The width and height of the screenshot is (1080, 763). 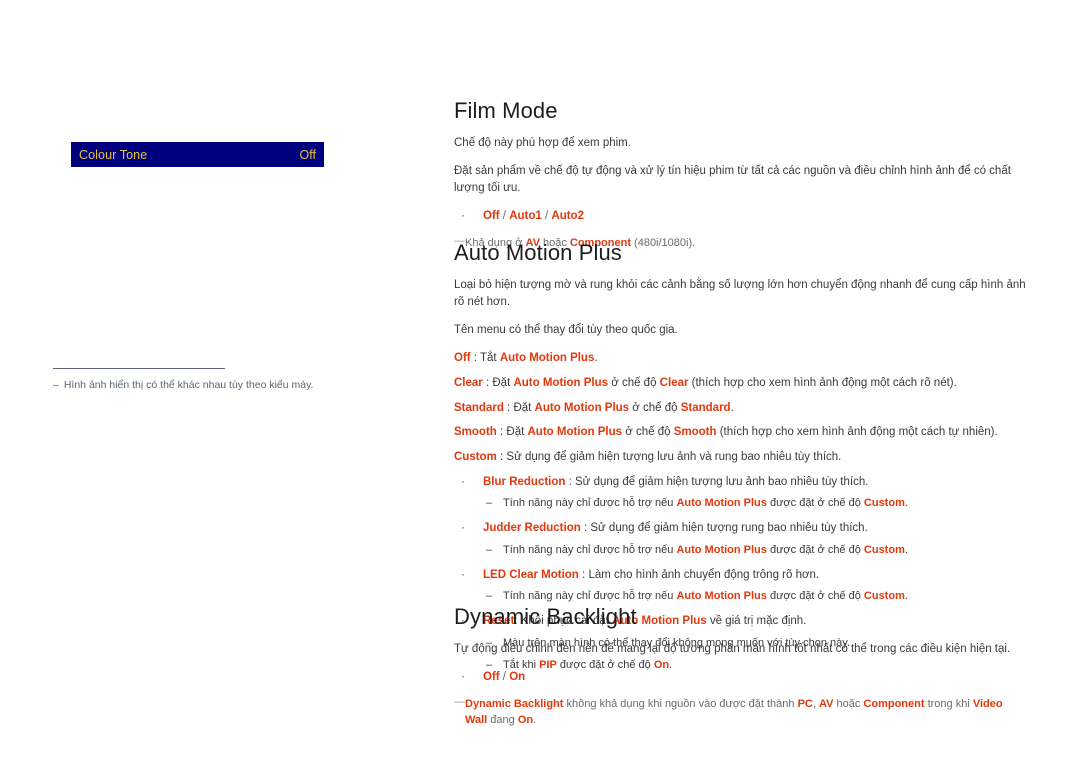 What do you see at coordinates (648, 432) in the screenshot?
I see `amp-smooth-t2: ở chế độ` at bounding box center [648, 432].